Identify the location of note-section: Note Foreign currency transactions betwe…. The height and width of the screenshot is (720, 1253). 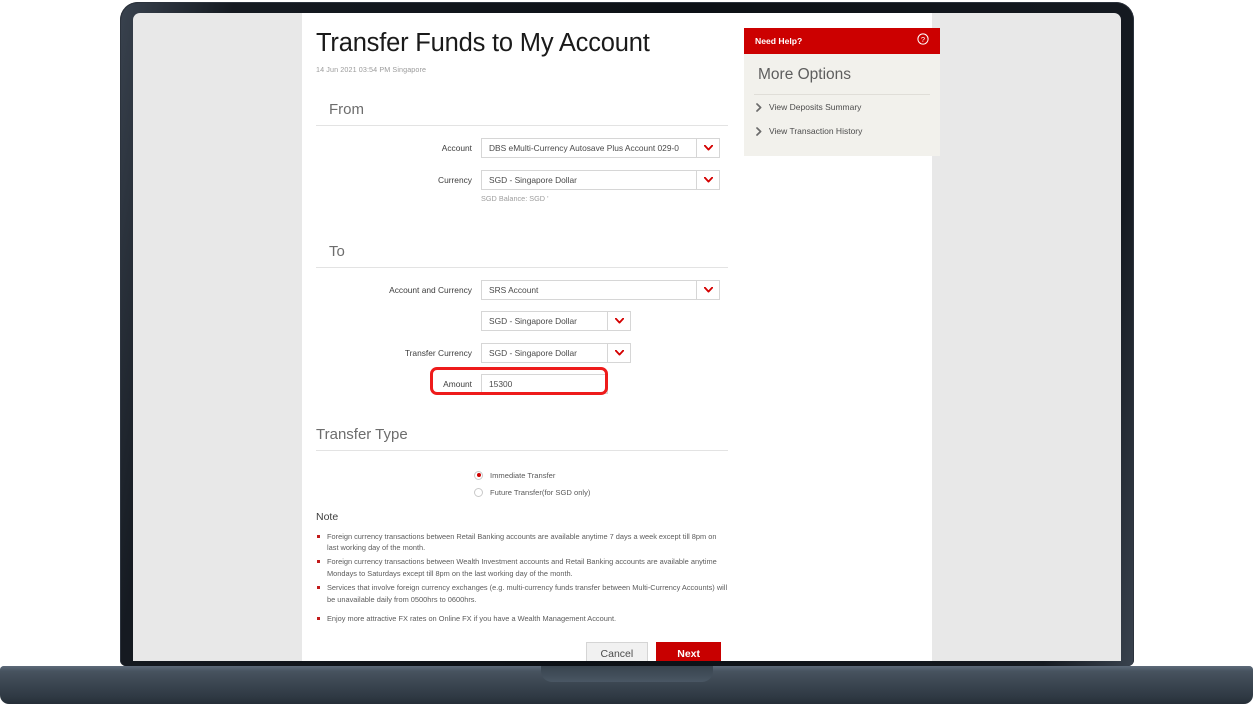
(522, 568).